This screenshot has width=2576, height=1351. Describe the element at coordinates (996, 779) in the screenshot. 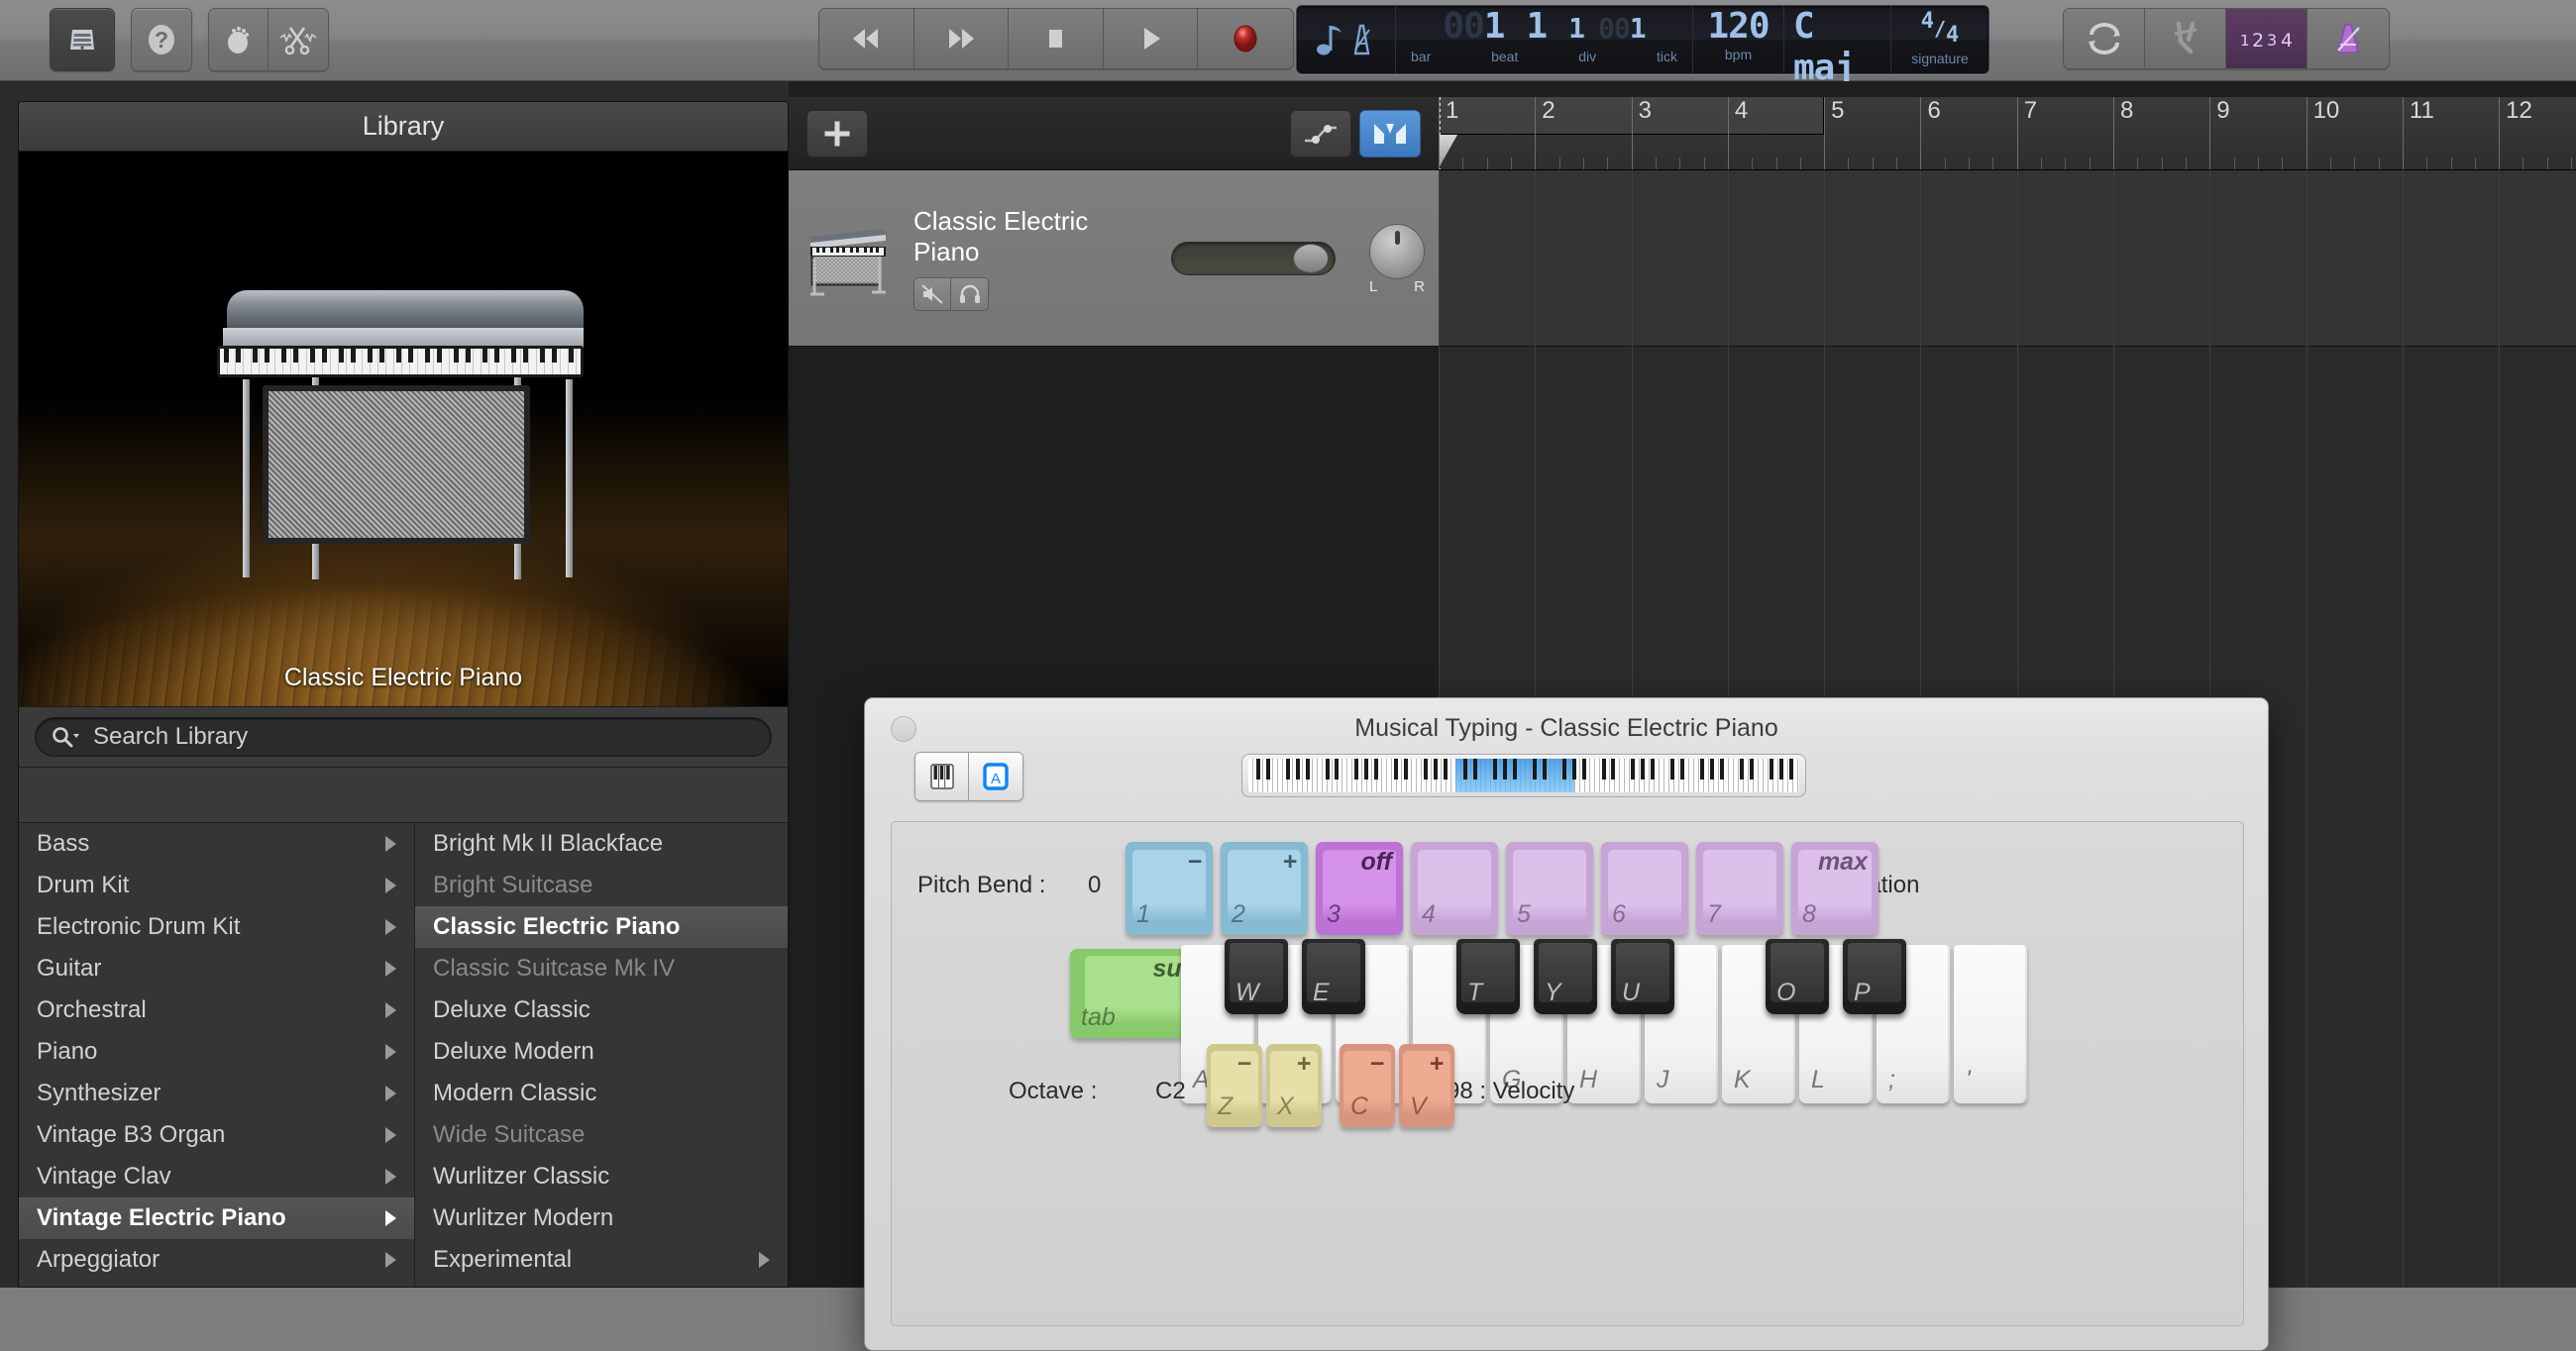

I see `svg-text: A` at that location.